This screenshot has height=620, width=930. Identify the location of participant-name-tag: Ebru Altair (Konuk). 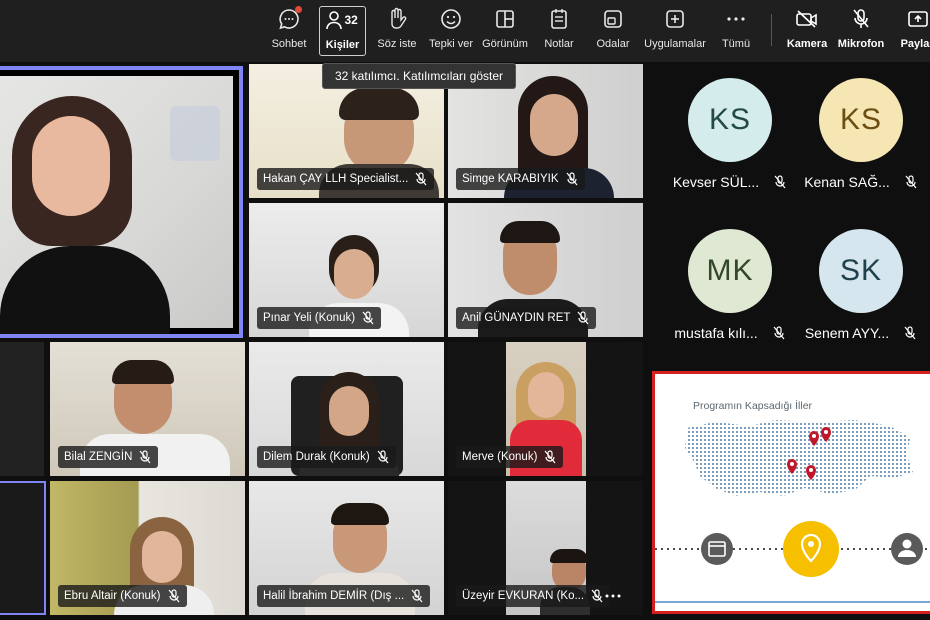
(122, 596).